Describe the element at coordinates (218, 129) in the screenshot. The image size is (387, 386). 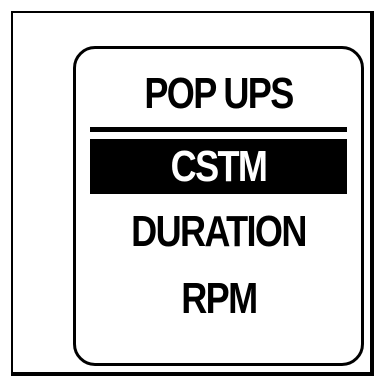
I see `title-divider` at that location.